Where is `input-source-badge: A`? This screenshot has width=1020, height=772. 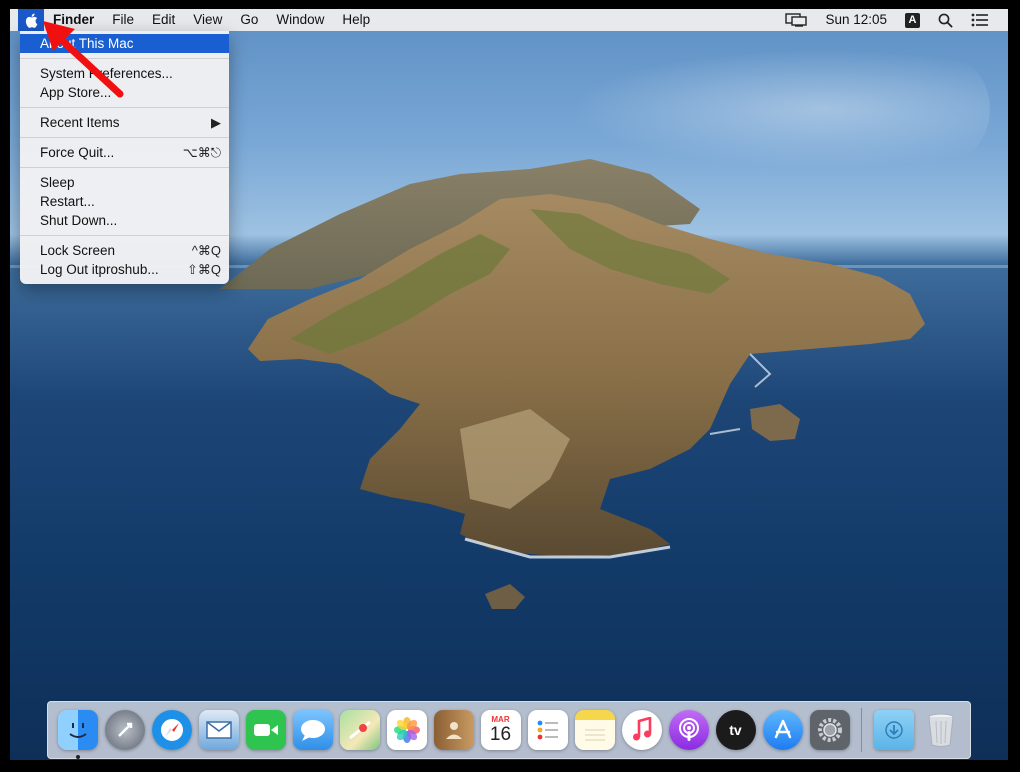 input-source-badge: A is located at coordinates (912, 20).